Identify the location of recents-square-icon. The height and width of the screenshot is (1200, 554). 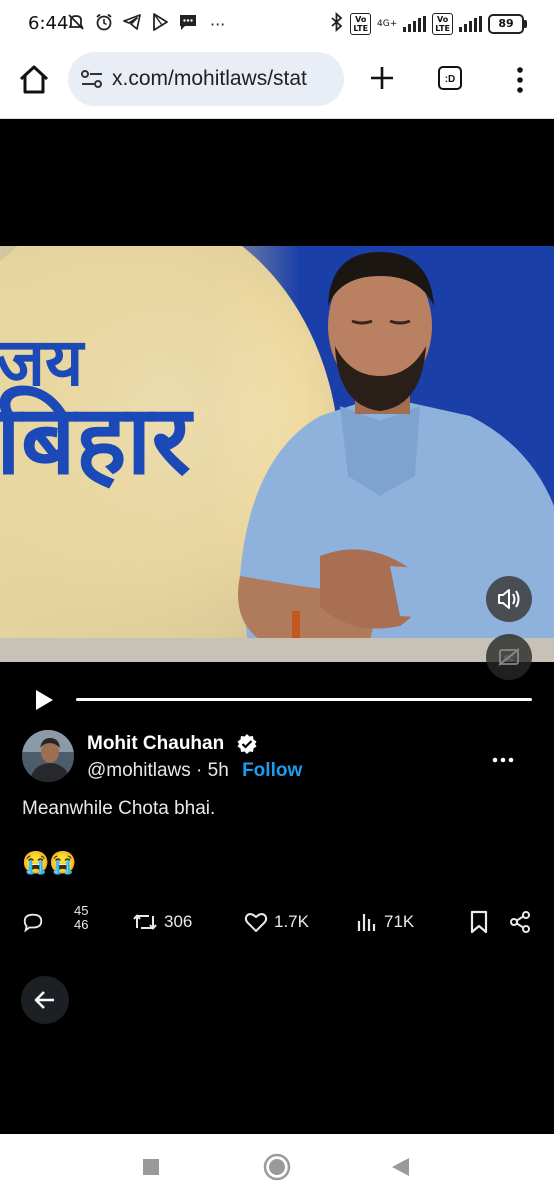
(151, 1167).